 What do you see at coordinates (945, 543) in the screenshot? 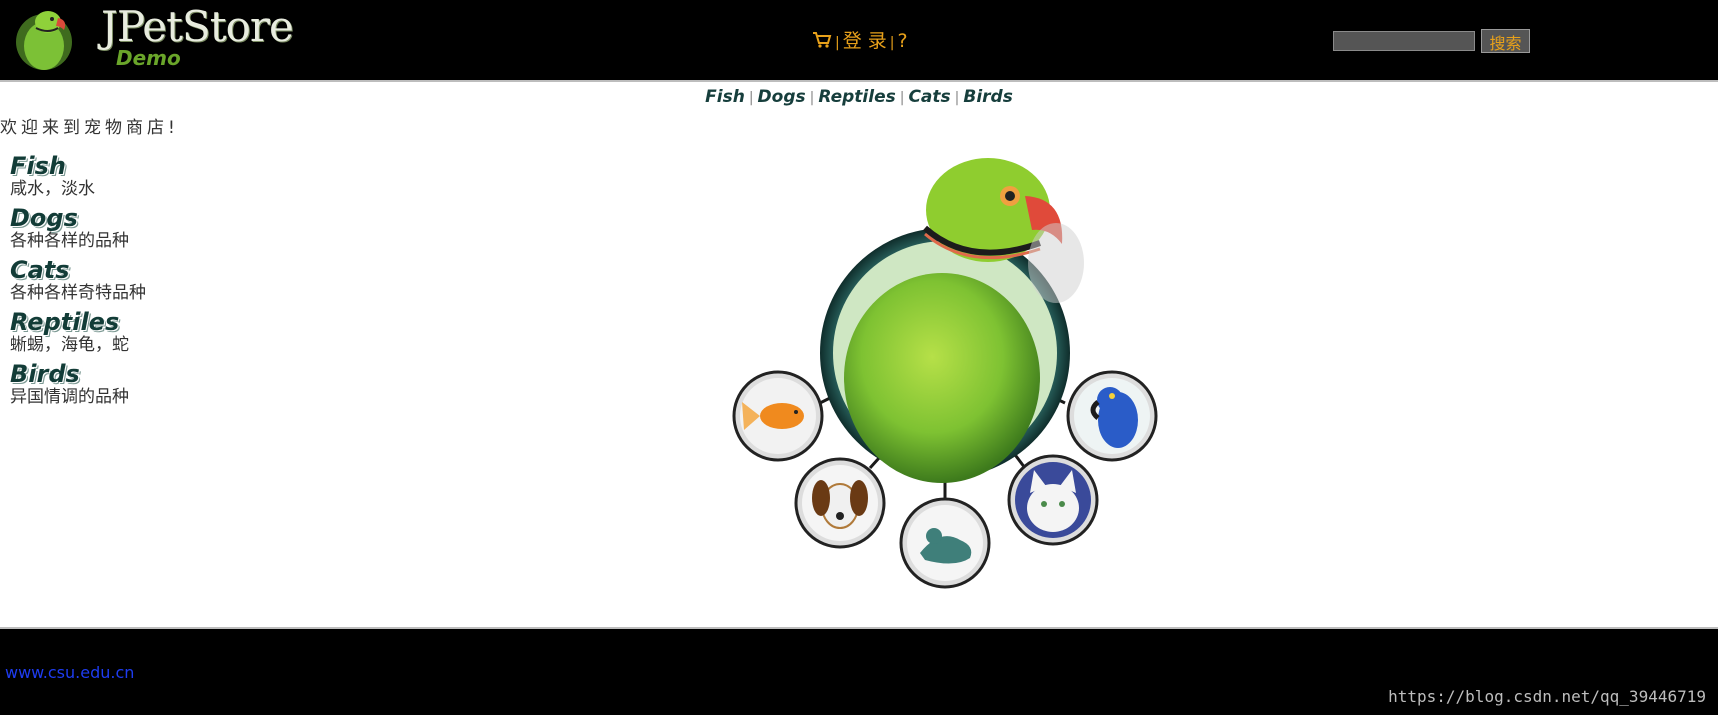
I see `reptiles-thumbnail` at bounding box center [945, 543].